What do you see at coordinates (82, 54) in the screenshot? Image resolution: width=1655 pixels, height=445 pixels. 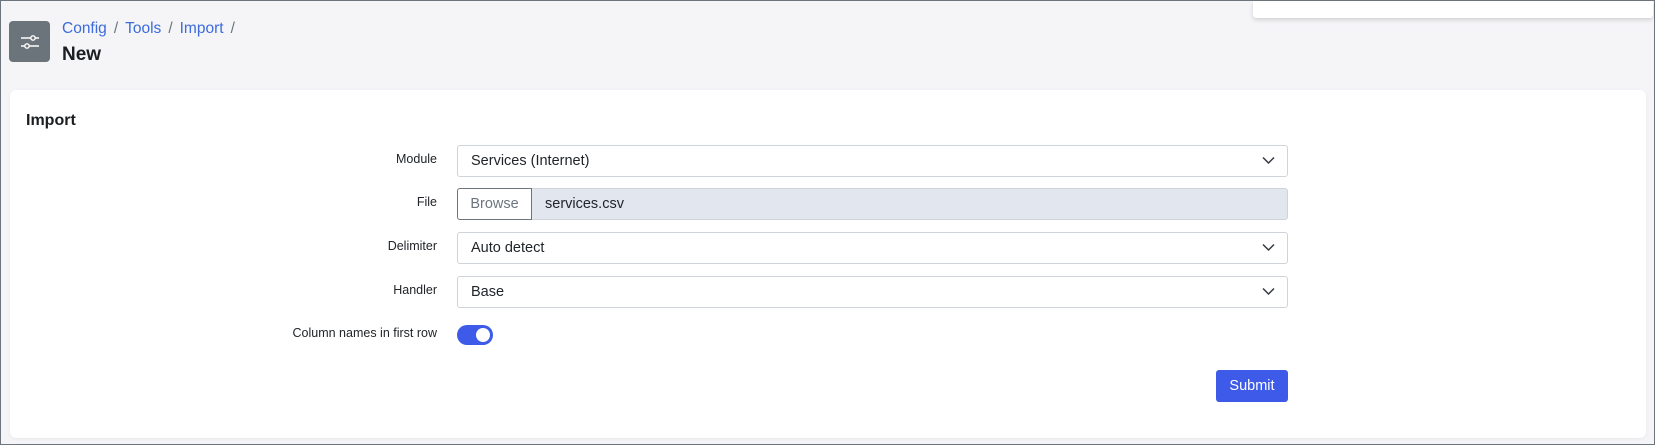 I see `page-title: New` at bounding box center [82, 54].